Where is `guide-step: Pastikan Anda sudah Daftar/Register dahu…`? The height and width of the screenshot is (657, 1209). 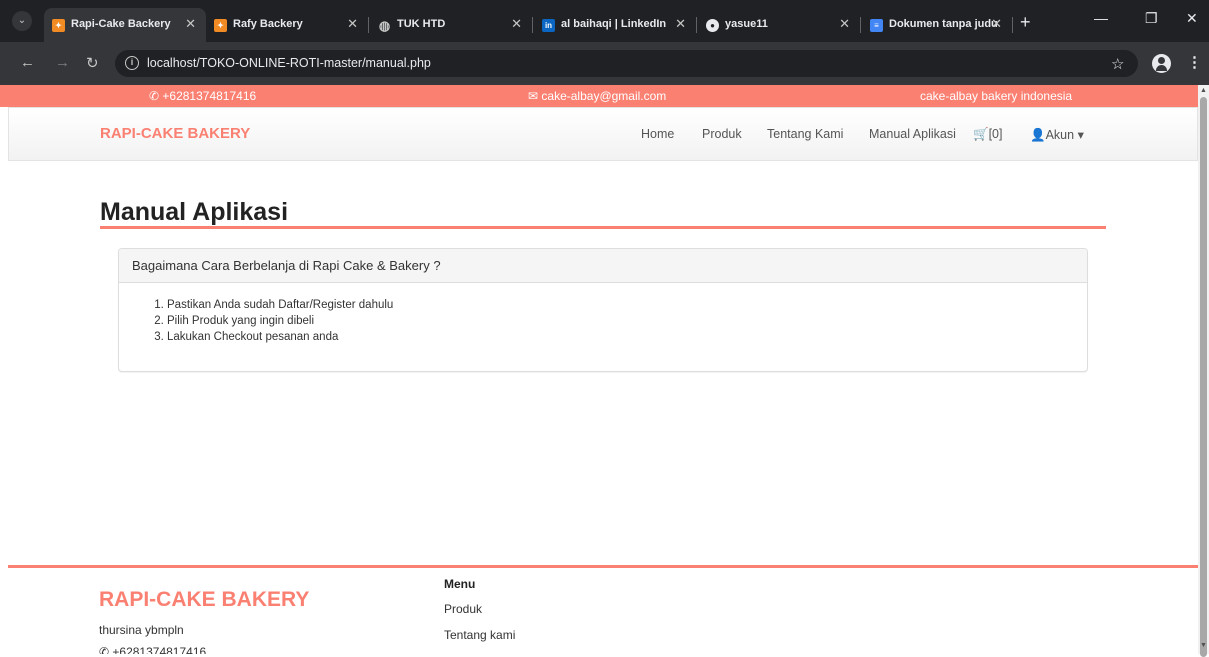
guide-step: Pastikan Anda sudah Daftar/Register dahu… is located at coordinates (616, 305).